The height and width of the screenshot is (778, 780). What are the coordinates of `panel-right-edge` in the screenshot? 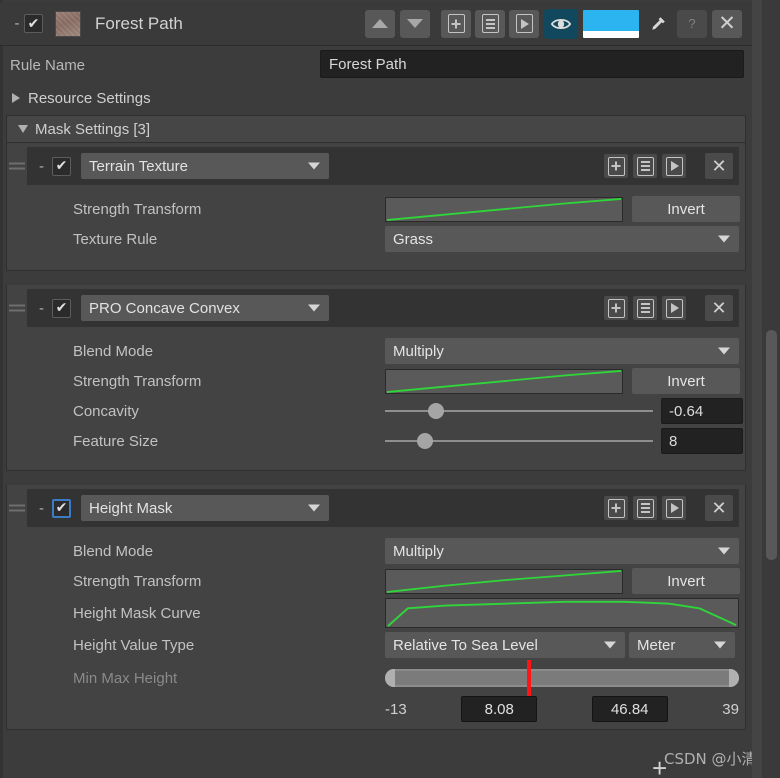 It's located at (757, 389).